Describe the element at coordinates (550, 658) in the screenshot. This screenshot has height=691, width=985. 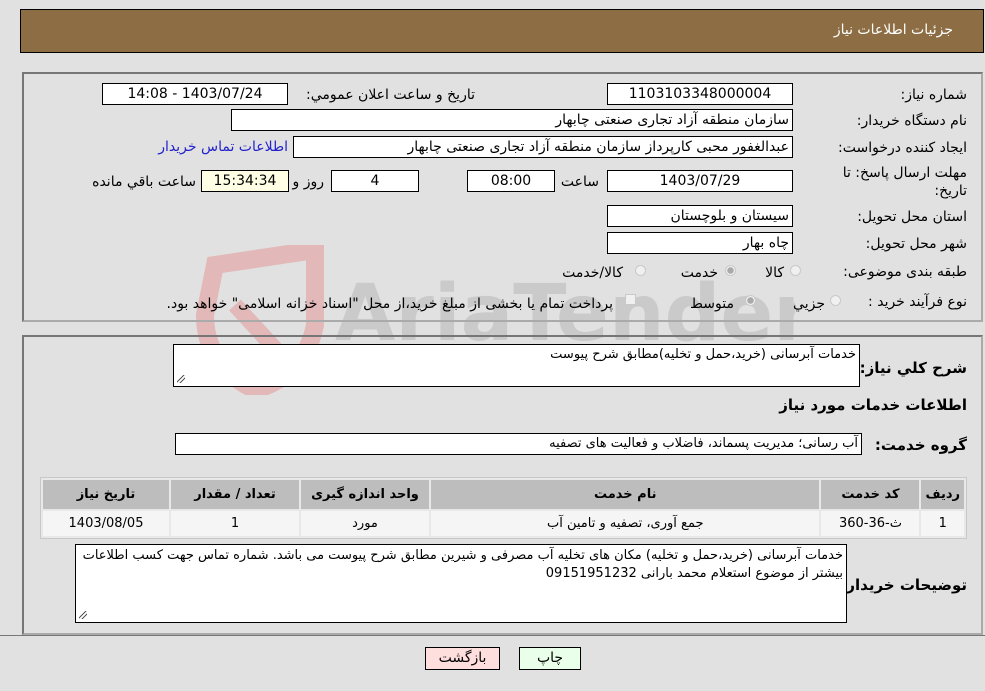
I see `print-button: چاپ` at that location.